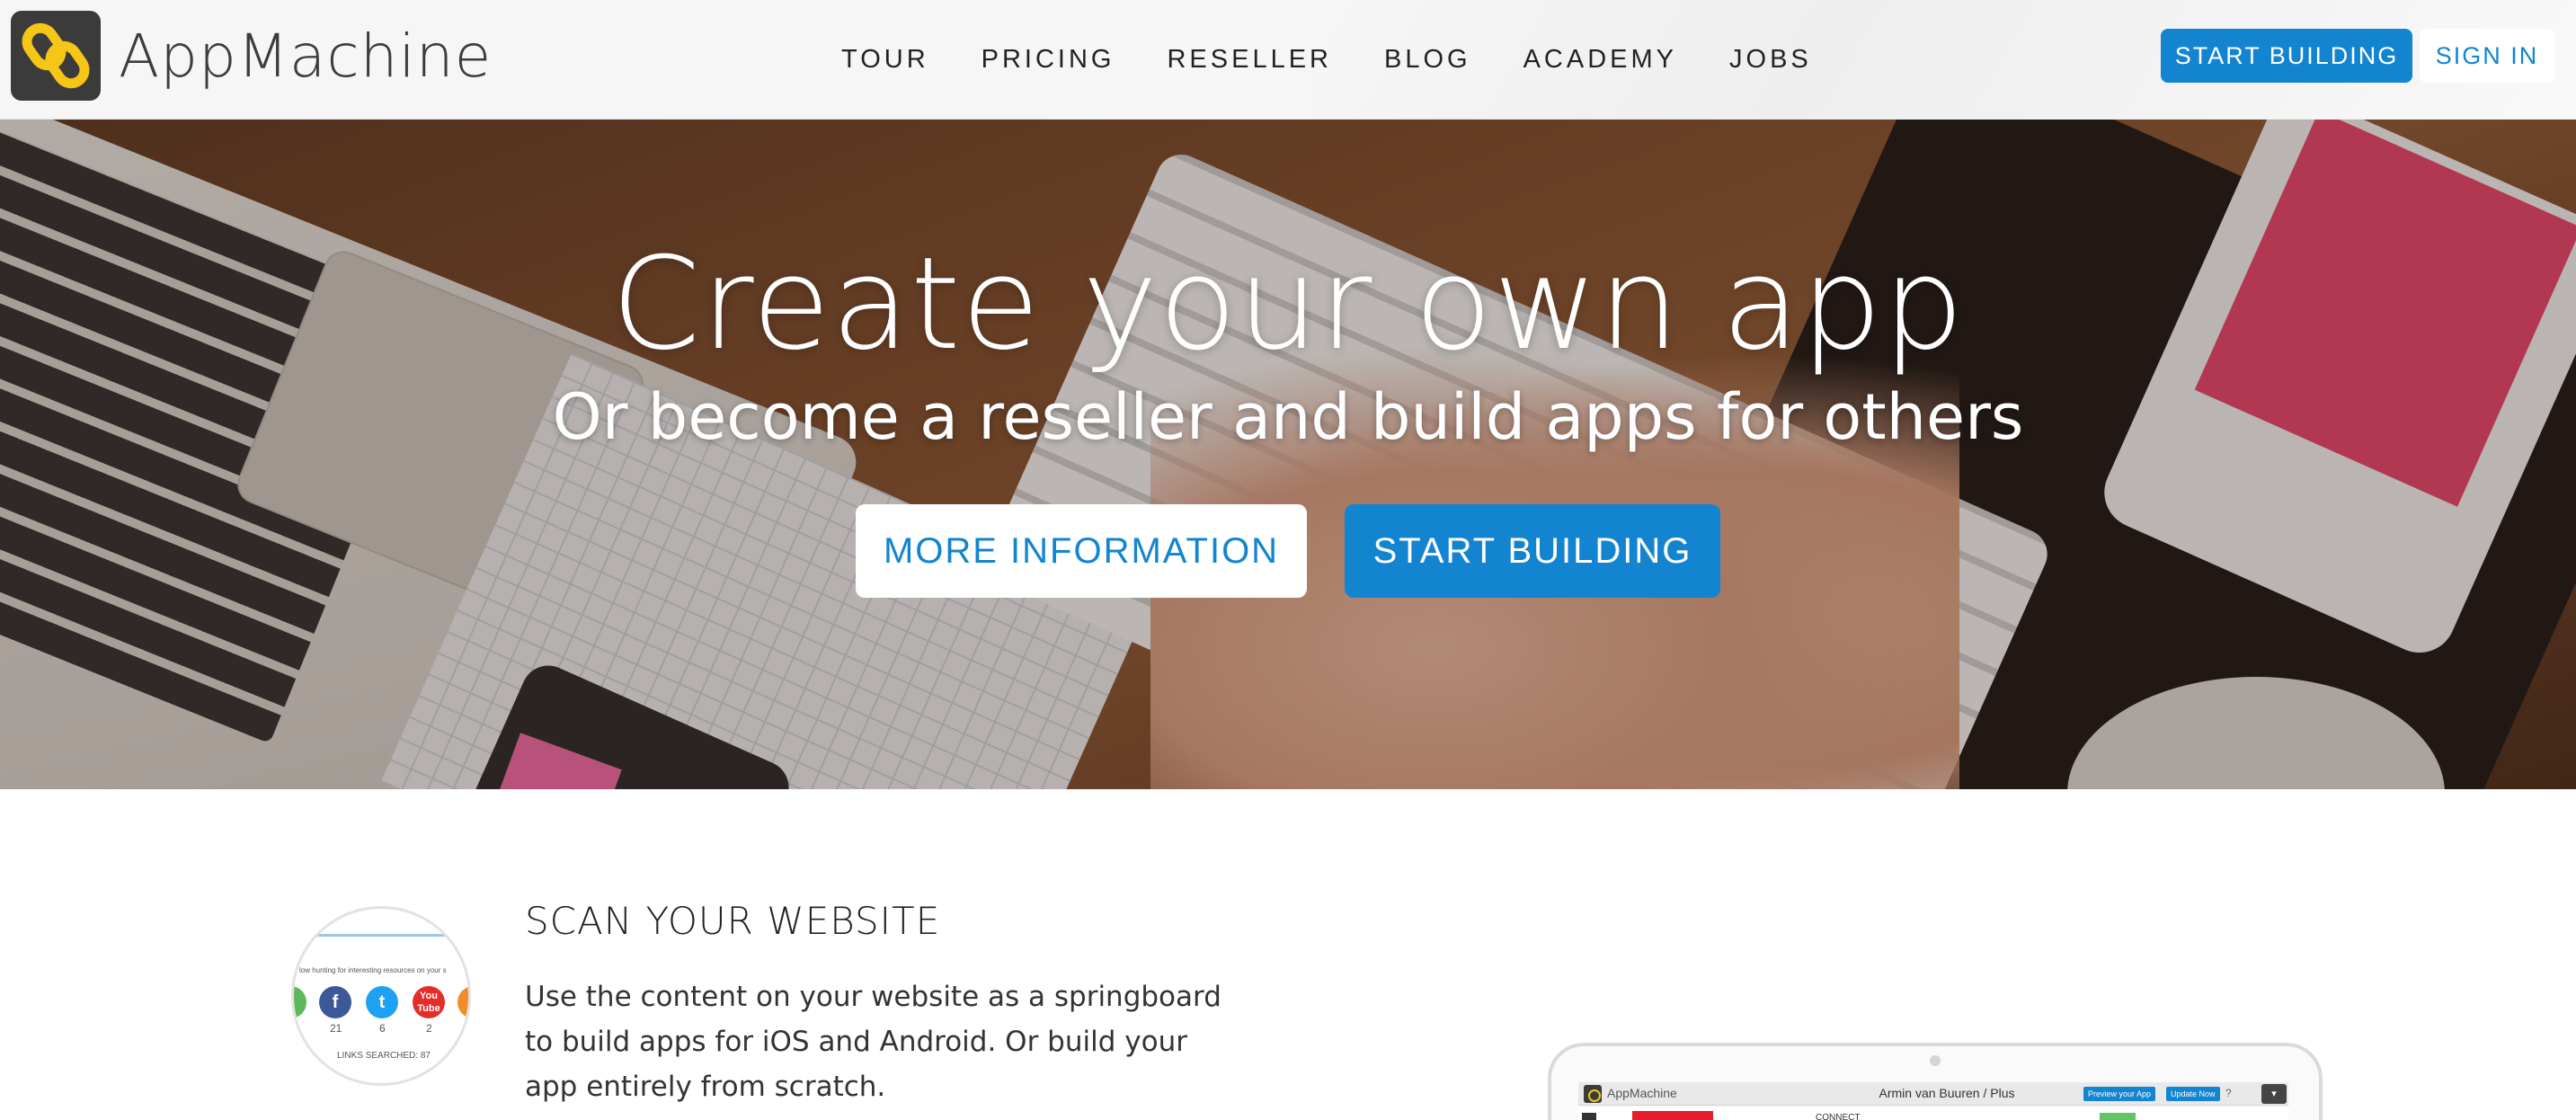 The width and height of the screenshot is (2576, 1120). I want to click on help-icon: ?, so click(2228, 1093).